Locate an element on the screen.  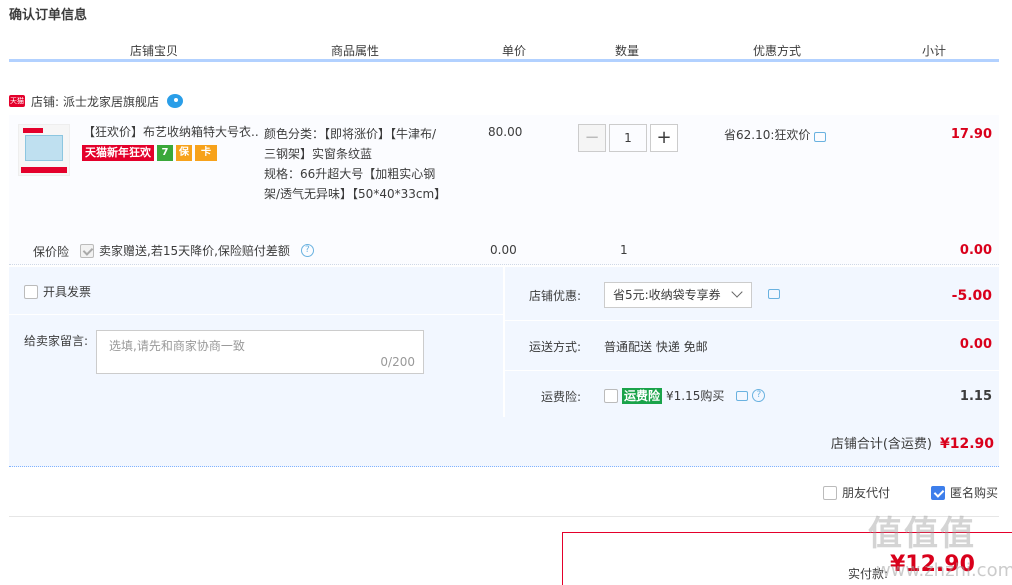
column-header-subtotal: 小计 is located at coordinates (933, 51).